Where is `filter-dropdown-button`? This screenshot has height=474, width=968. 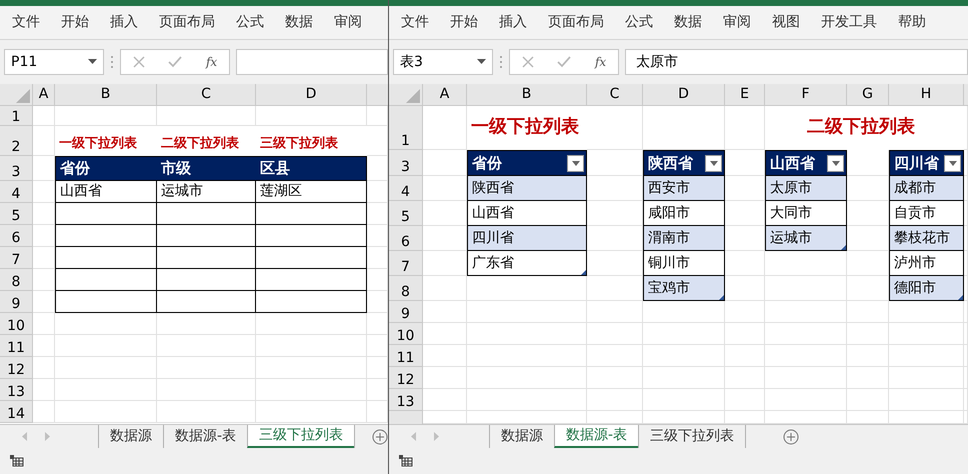
filter-dropdown-button is located at coordinates (575, 163).